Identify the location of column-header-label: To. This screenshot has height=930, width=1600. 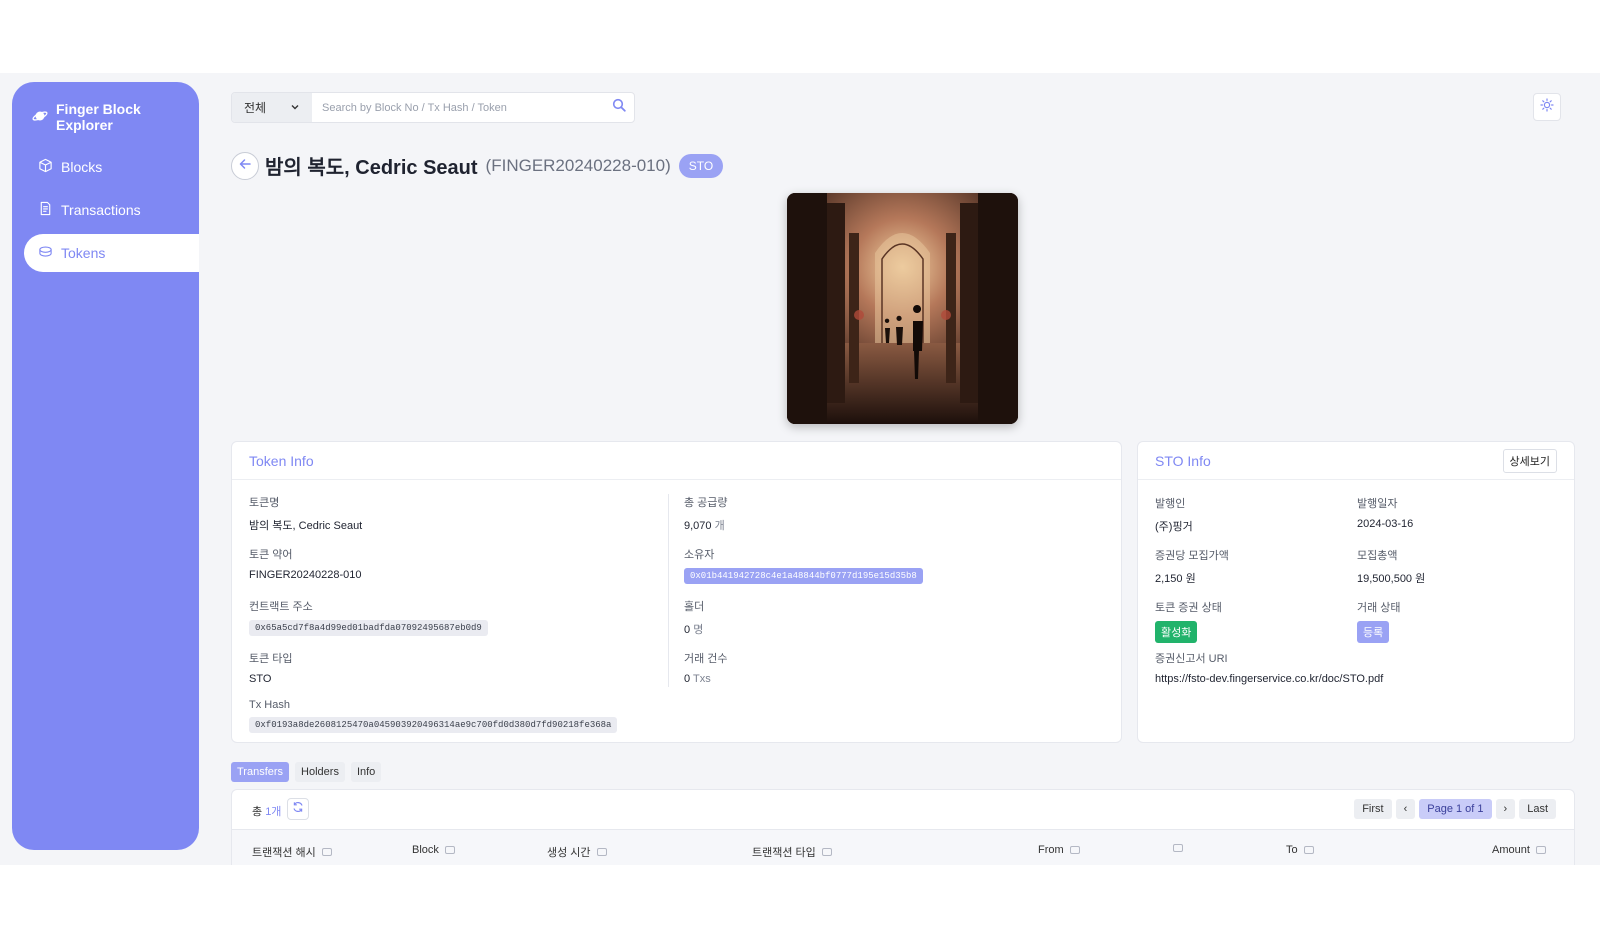
(1292, 850).